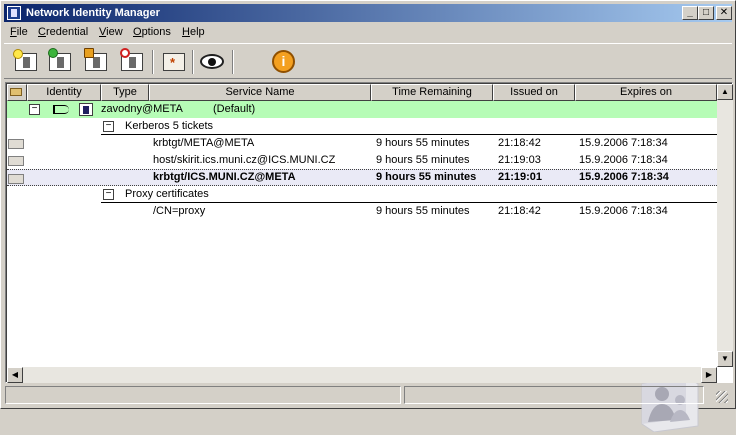 The image size is (736, 435). Describe the element at coordinates (89, 53) in the screenshot. I see `arrow-icon` at that location.